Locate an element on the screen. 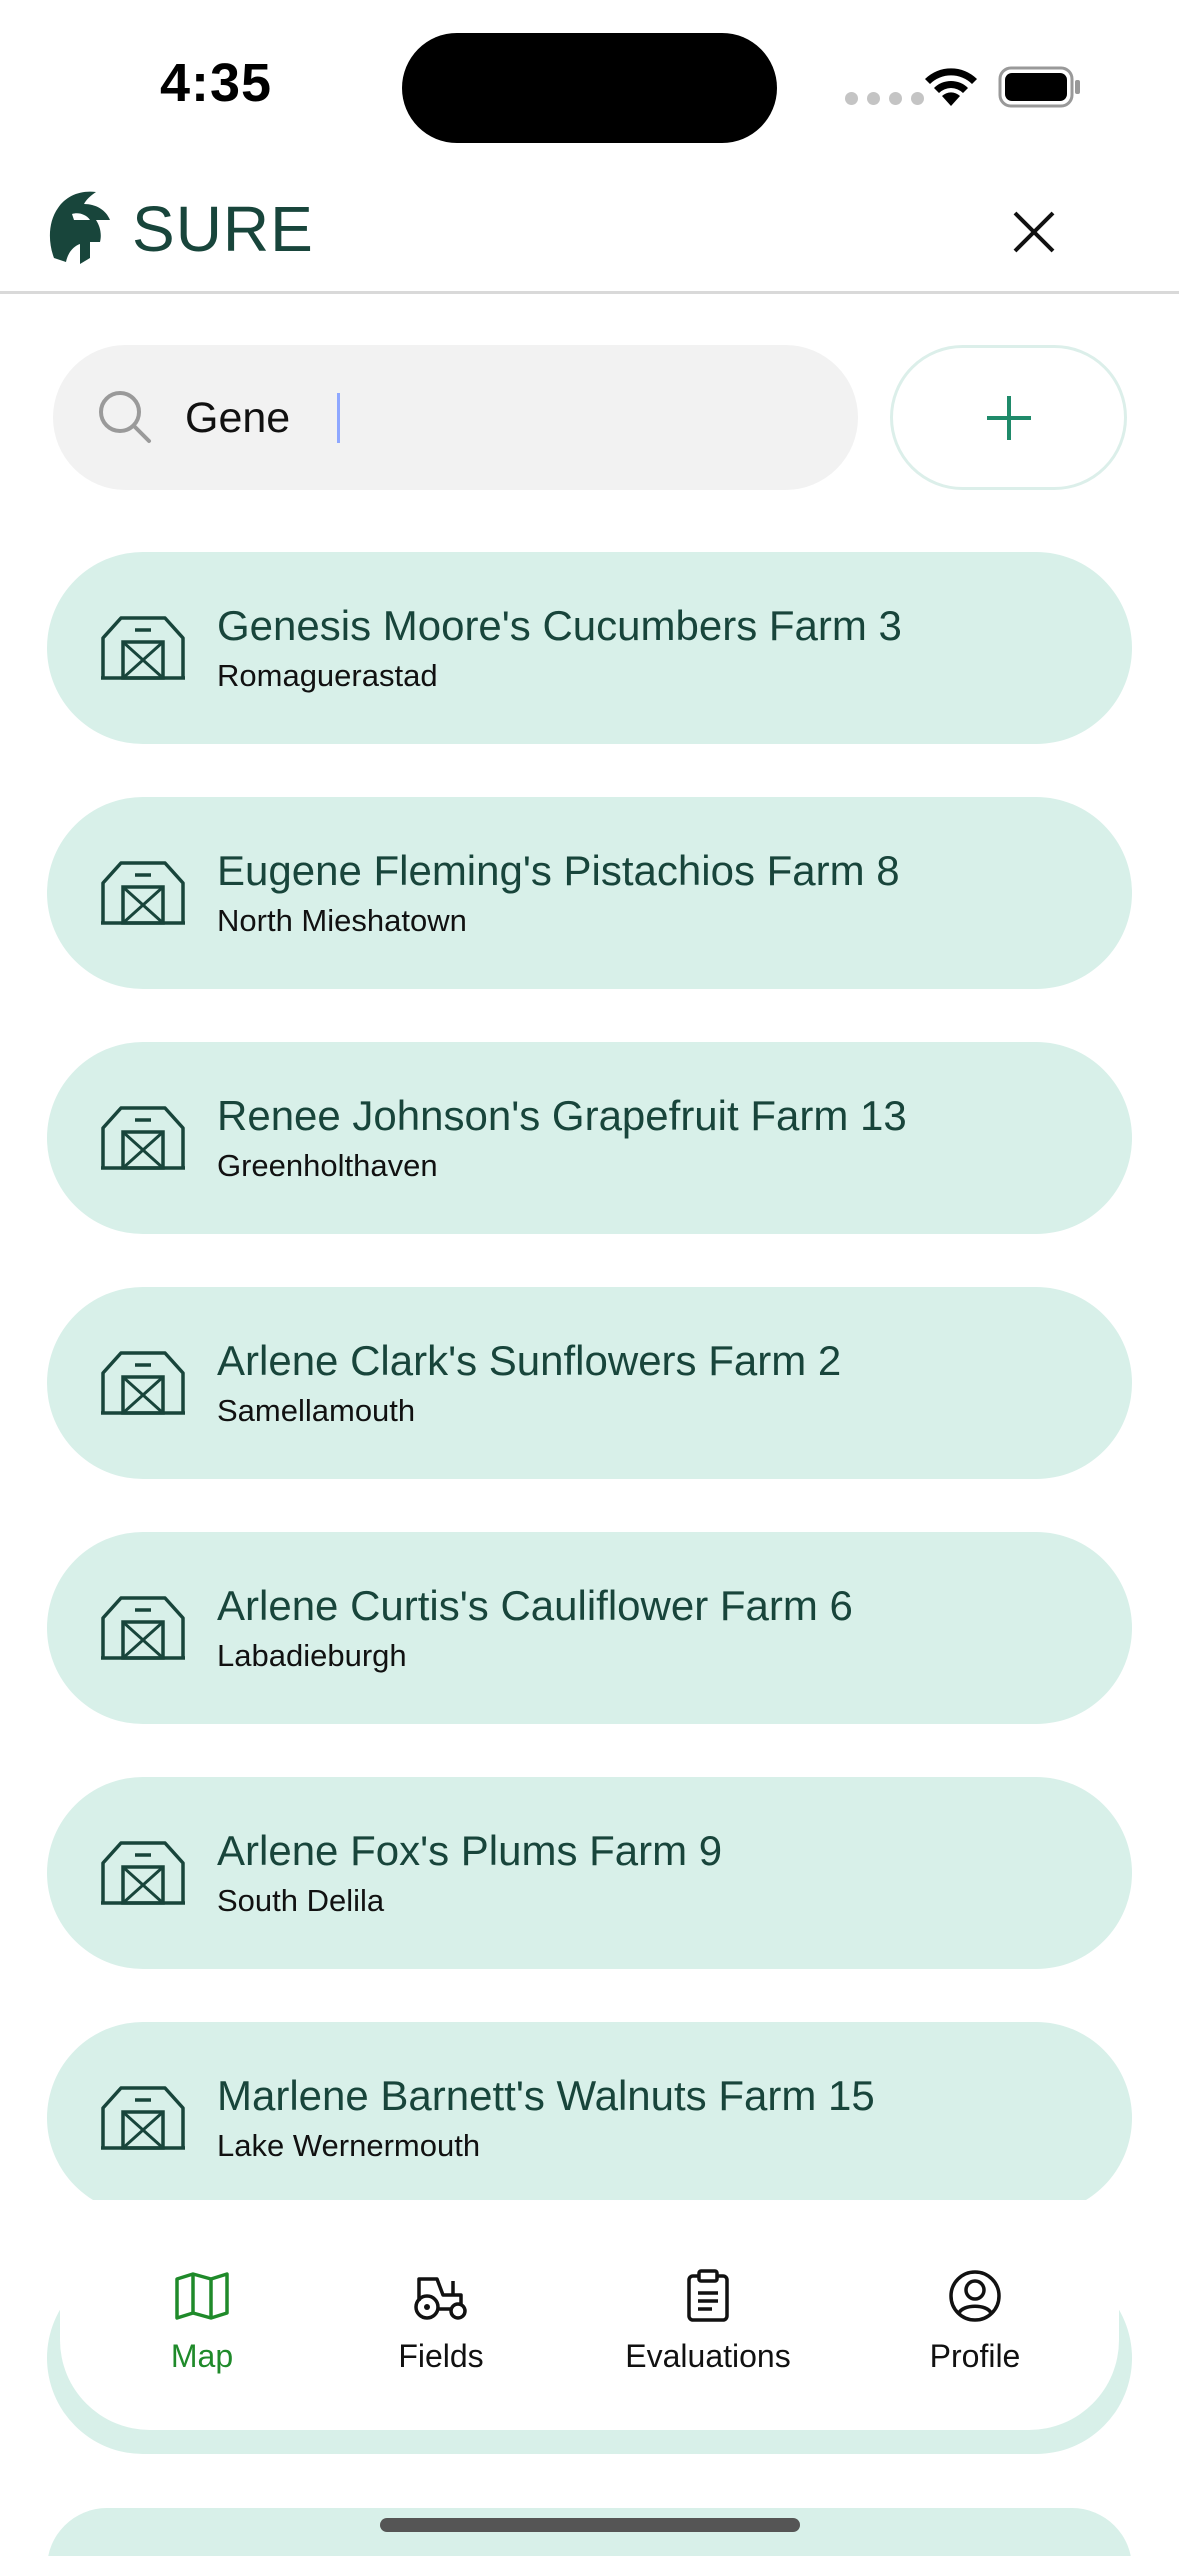  app-header: SURE is located at coordinates (589, 232).